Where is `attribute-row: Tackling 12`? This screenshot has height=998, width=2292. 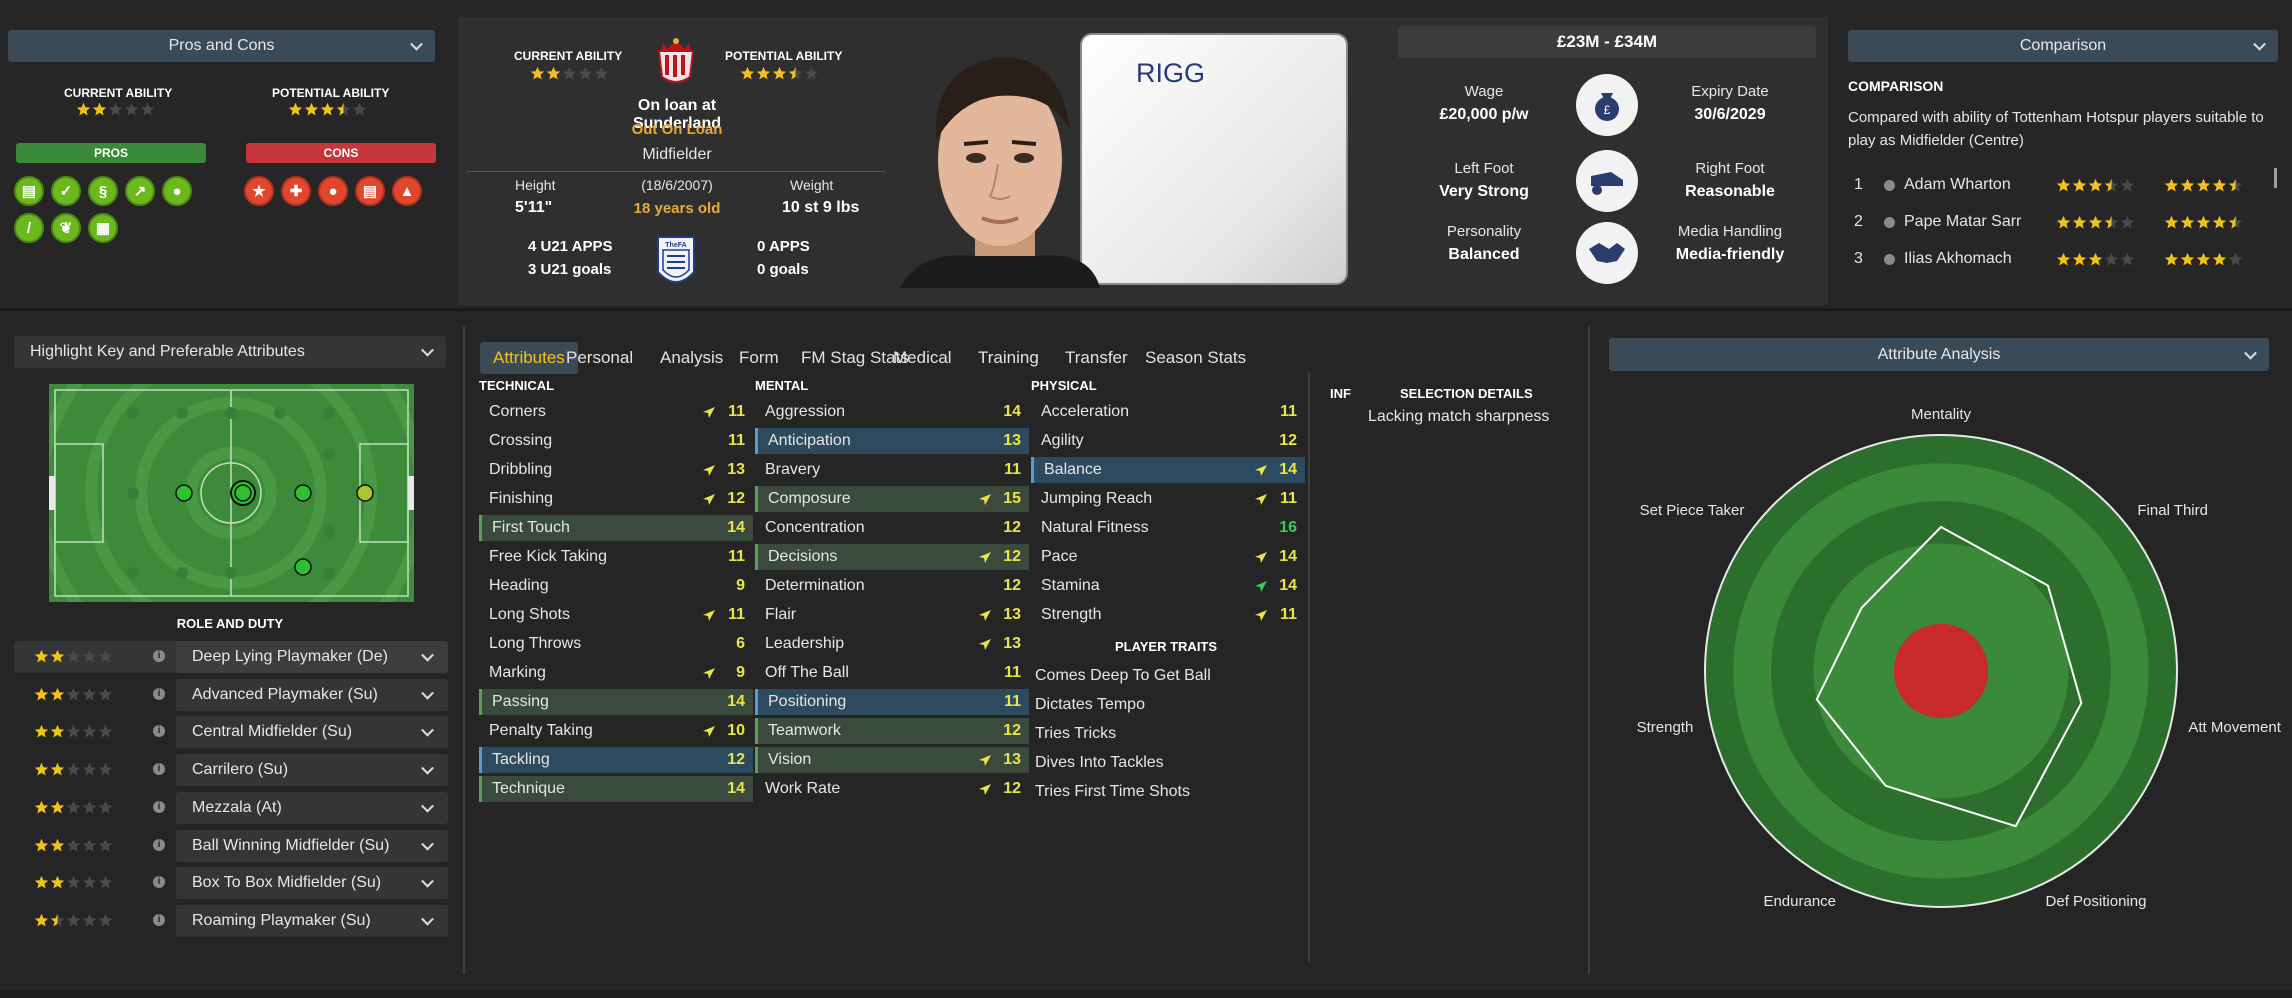
attribute-row: Tackling 12 is located at coordinates (616, 760).